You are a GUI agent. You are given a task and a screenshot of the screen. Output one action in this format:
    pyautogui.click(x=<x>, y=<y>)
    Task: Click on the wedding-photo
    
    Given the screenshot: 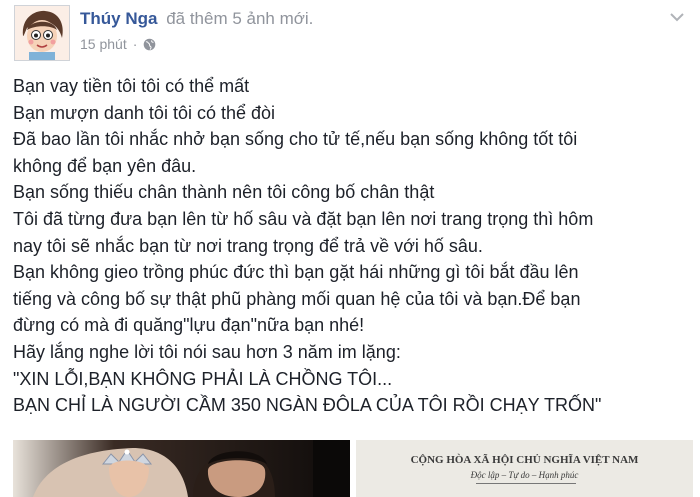 What is the action you would take?
    pyautogui.click(x=181, y=468)
    